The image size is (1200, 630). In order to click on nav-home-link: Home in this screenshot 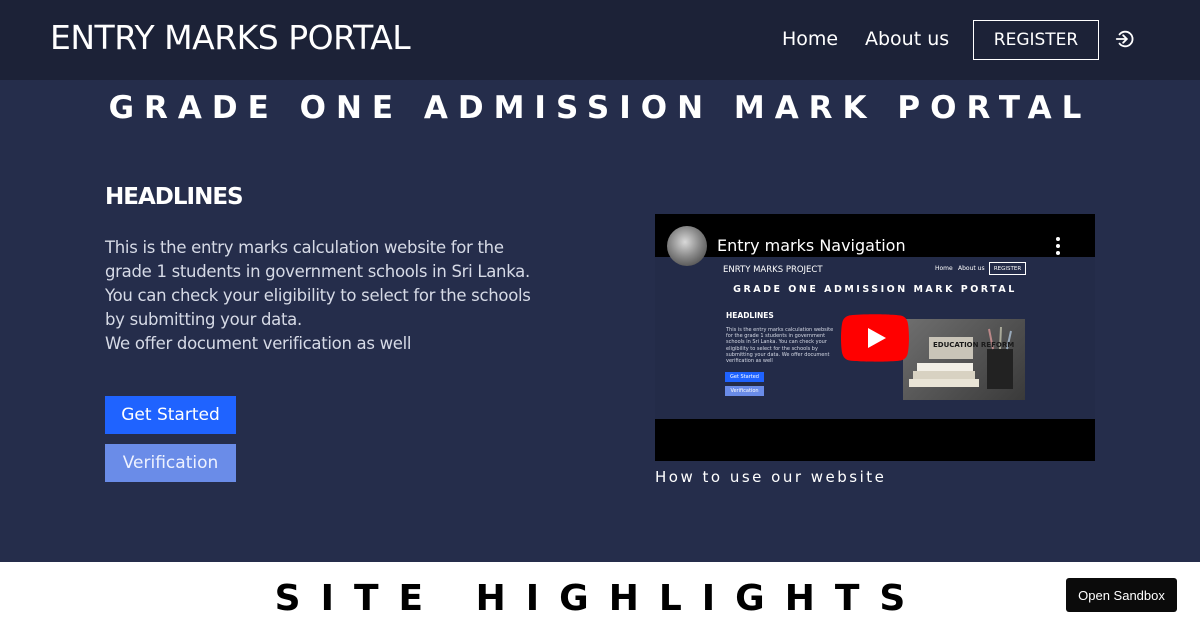, I will do `click(810, 39)`.